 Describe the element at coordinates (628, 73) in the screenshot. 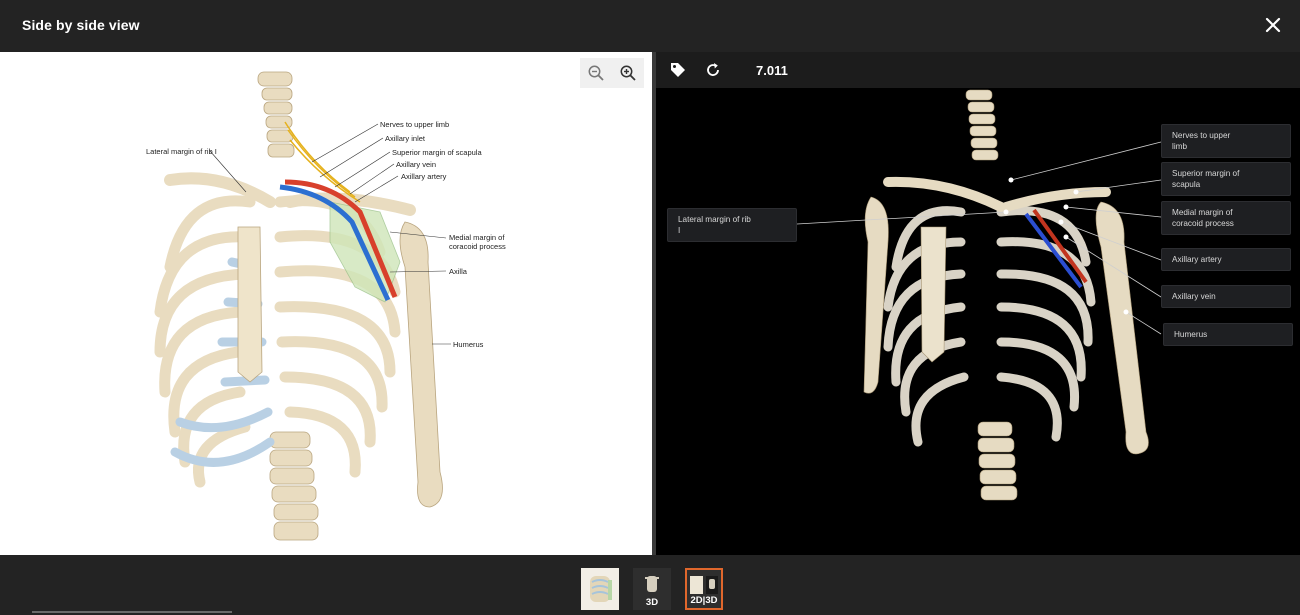

I see `zoom-in-icon` at that location.